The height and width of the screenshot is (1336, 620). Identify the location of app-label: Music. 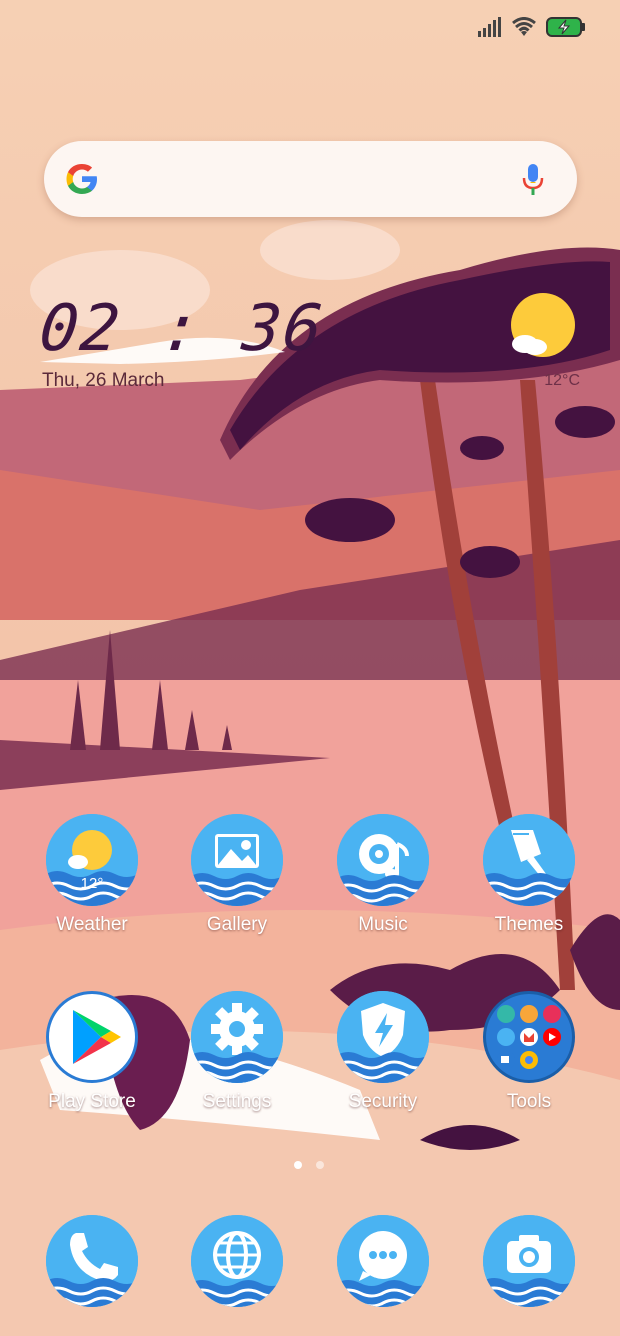
(383, 924).